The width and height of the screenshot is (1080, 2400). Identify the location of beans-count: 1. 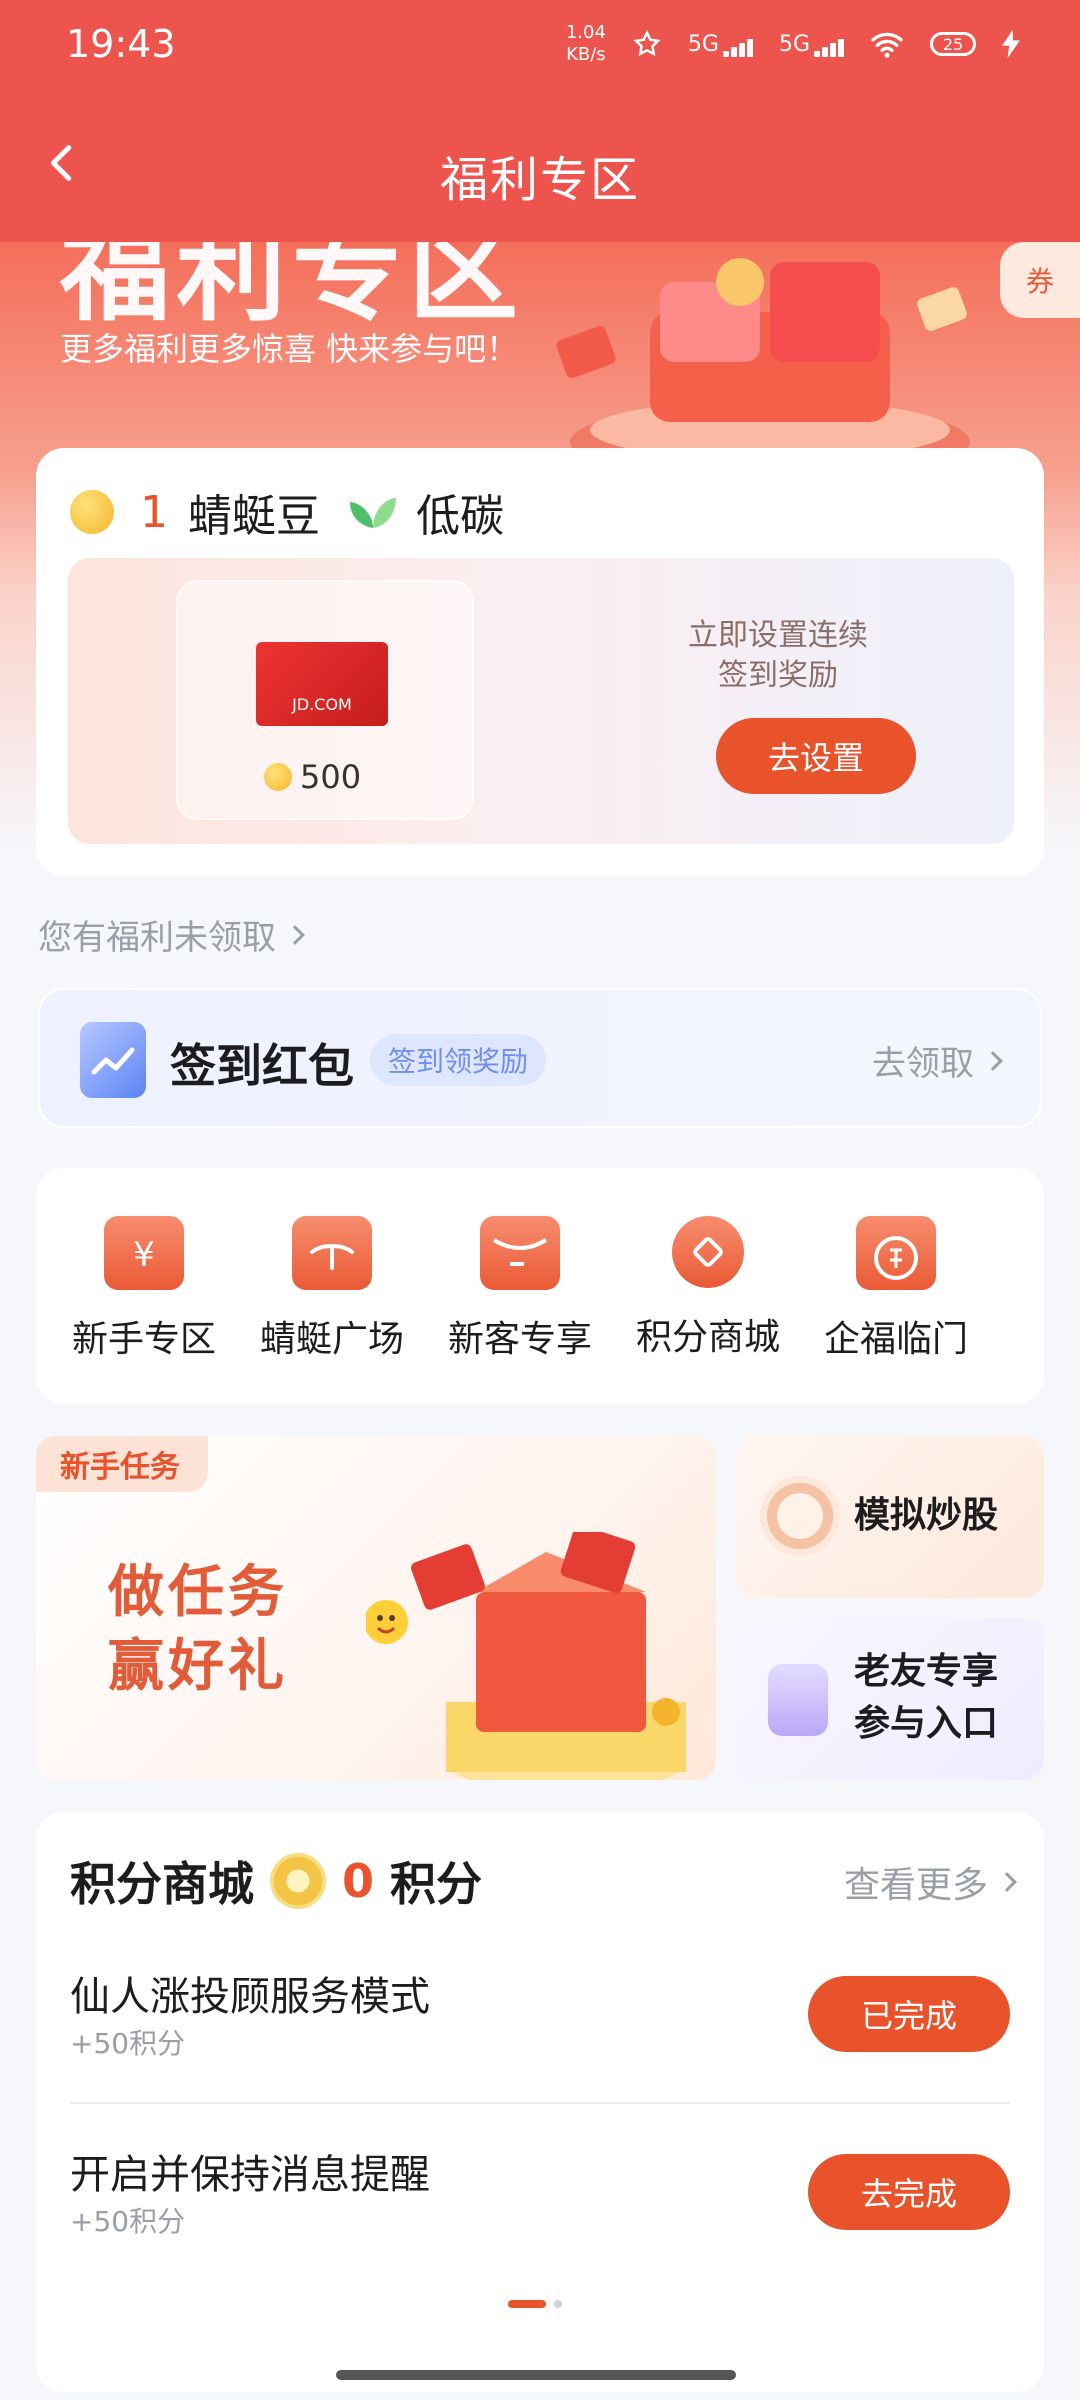
(154, 512).